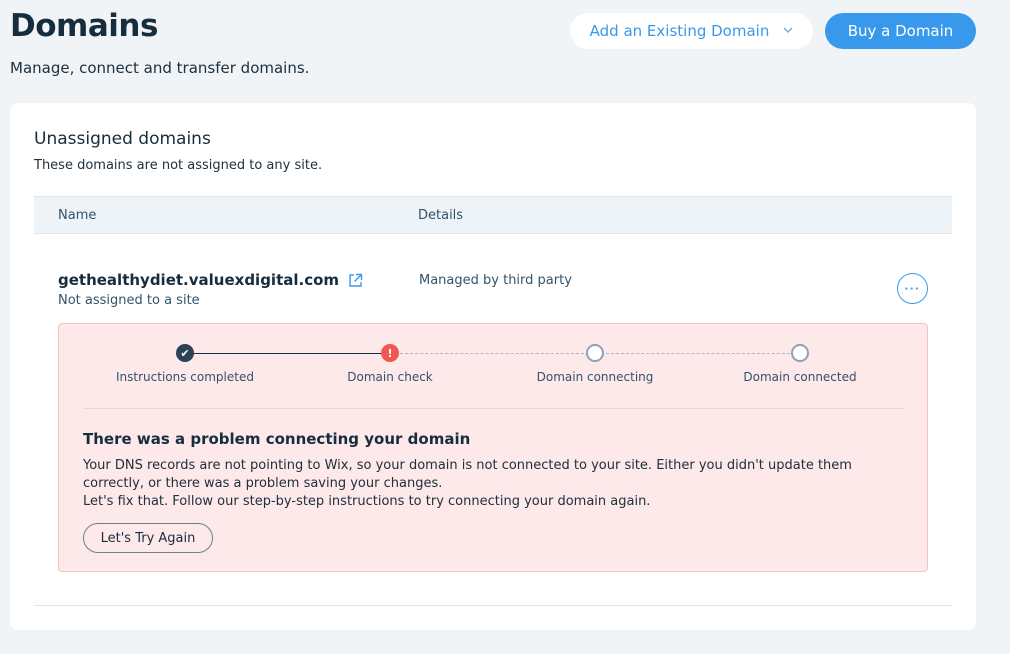  What do you see at coordinates (287, 353) in the screenshot?
I see `progress-line-completed` at bounding box center [287, 353].